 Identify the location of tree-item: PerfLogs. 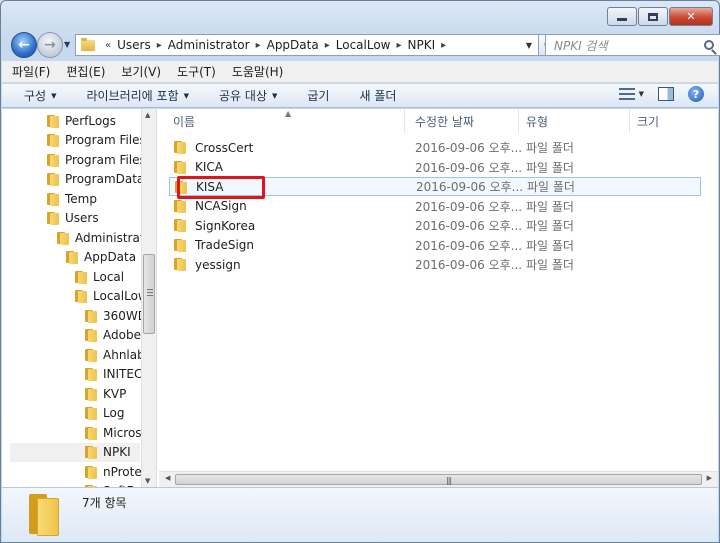
(81, 120).